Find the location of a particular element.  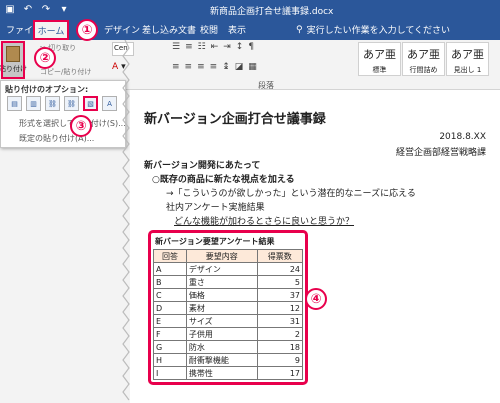

table-header: 得票数 is located at coordinates (279, 256).